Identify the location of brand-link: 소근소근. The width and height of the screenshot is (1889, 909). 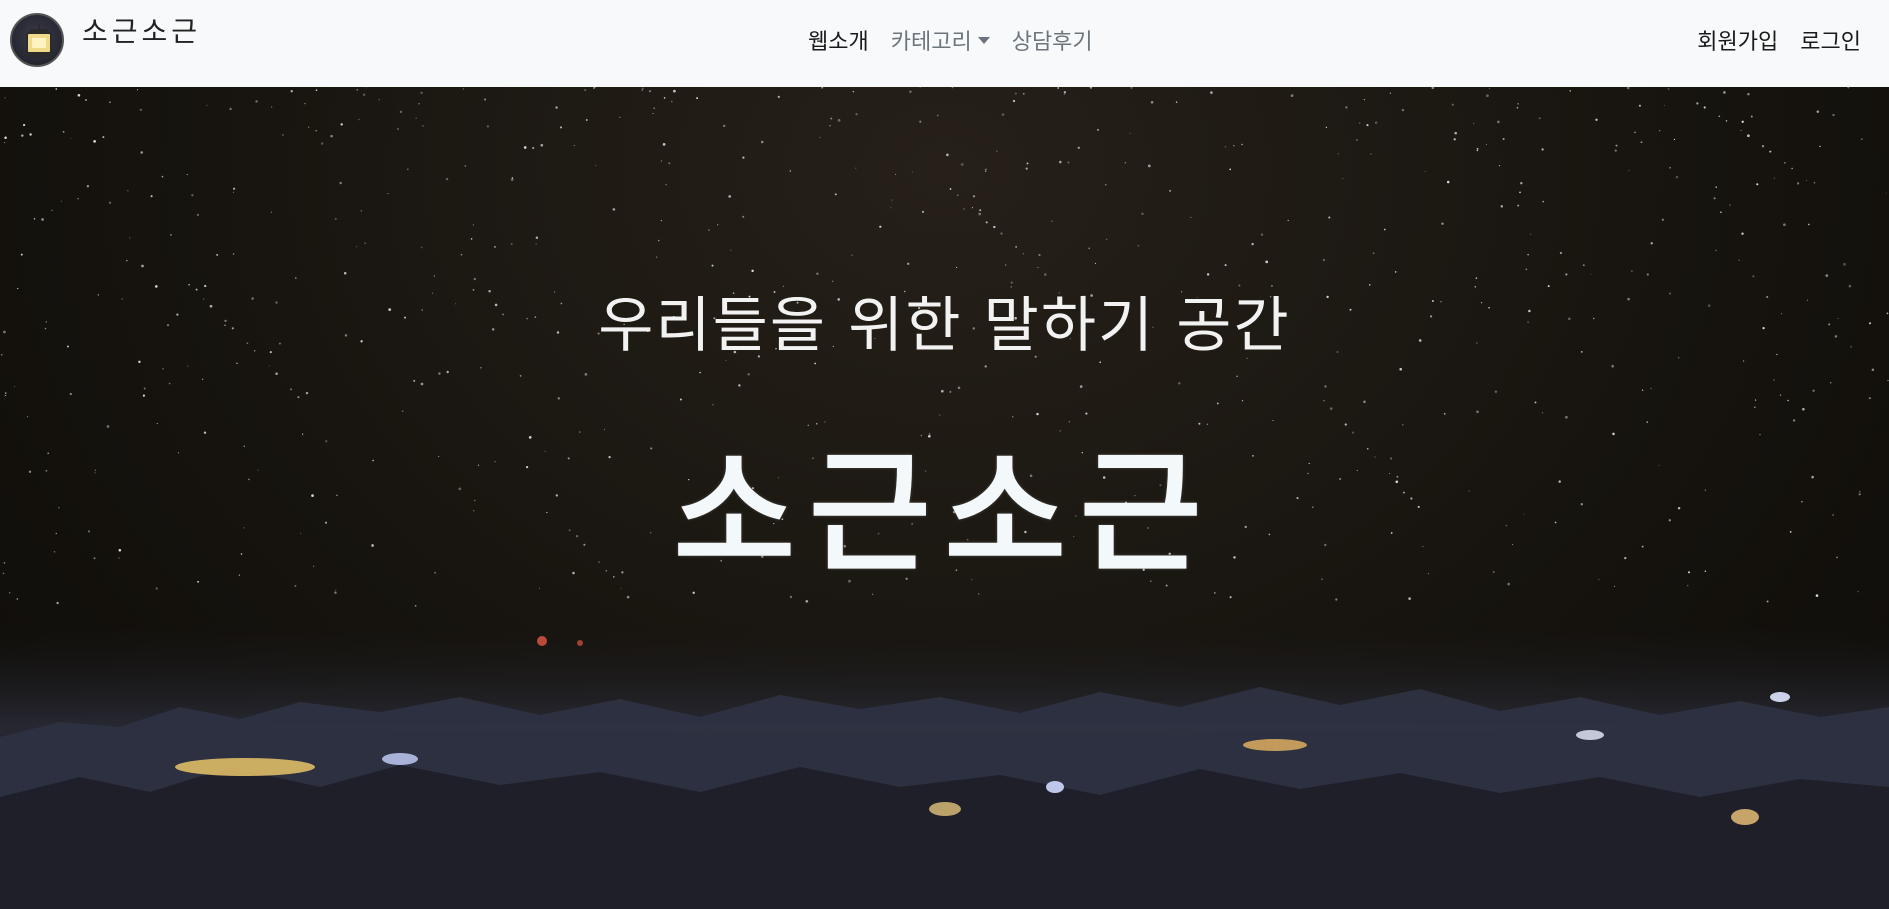
(105, 40).